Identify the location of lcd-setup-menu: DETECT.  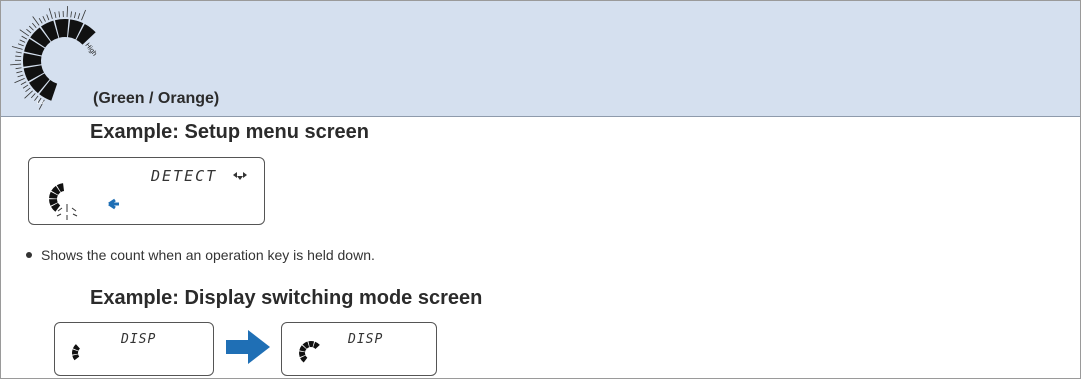
(146, 191).